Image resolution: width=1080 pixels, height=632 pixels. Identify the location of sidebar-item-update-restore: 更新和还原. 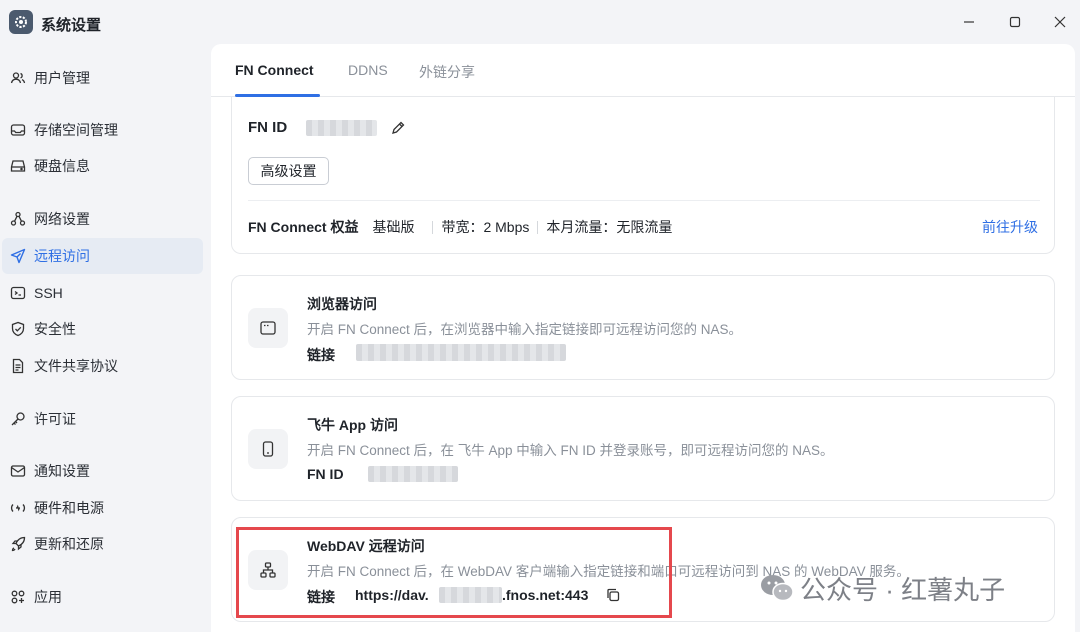
(102, 544).